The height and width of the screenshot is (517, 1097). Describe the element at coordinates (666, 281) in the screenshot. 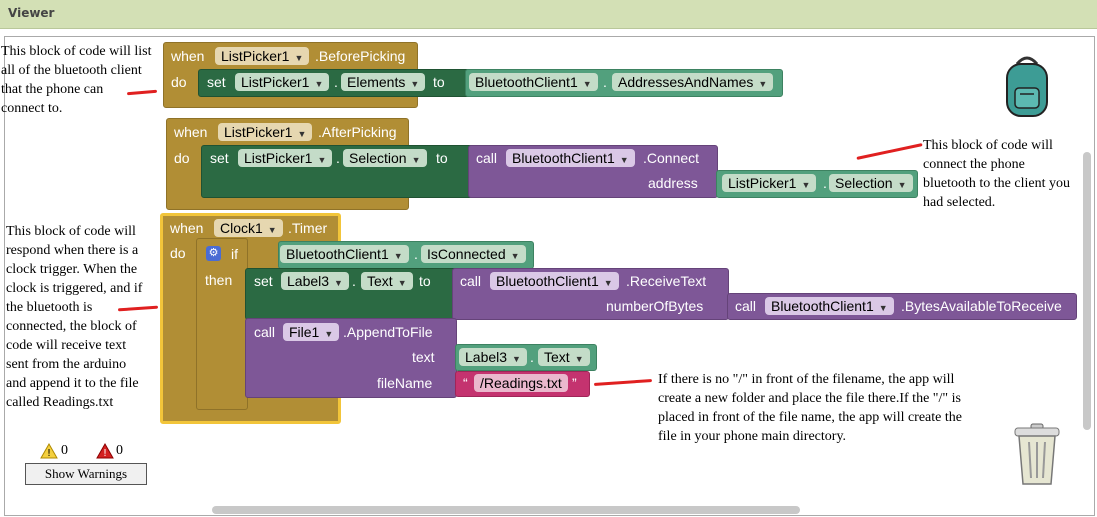

I see `method-name: .ReceiveText` at that location.